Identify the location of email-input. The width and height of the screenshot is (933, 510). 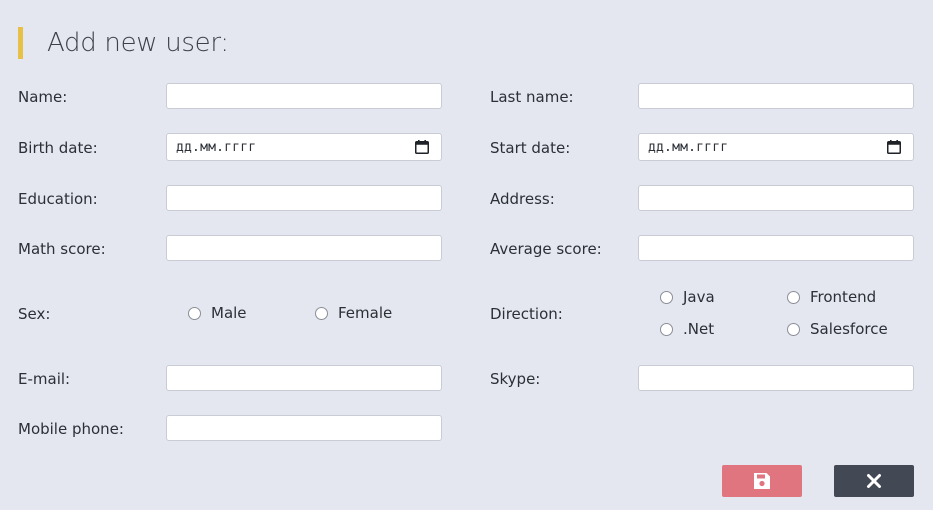
(304, 378).